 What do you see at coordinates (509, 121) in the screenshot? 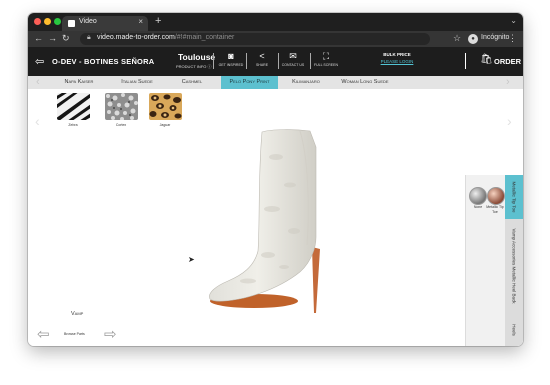
I see `swatch-next-chevron-icon: ›` at bounding box center [509, 121].